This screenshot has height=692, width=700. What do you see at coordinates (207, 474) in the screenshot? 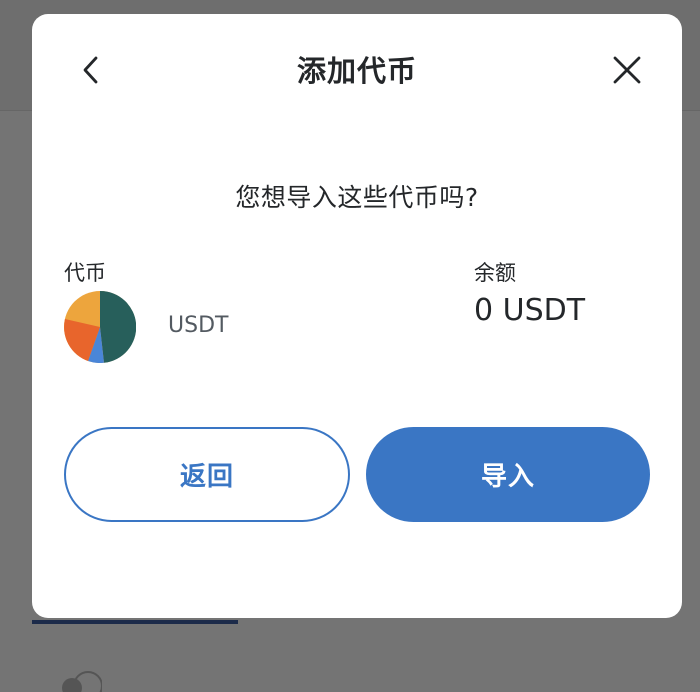
I see `cancel-button: 返回` at bounding box center [207, 474].